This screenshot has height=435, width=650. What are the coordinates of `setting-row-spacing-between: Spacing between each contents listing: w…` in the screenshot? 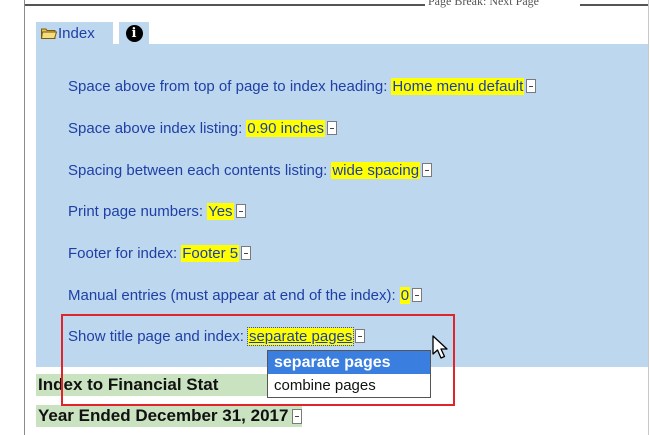 It's located at (250, 170).